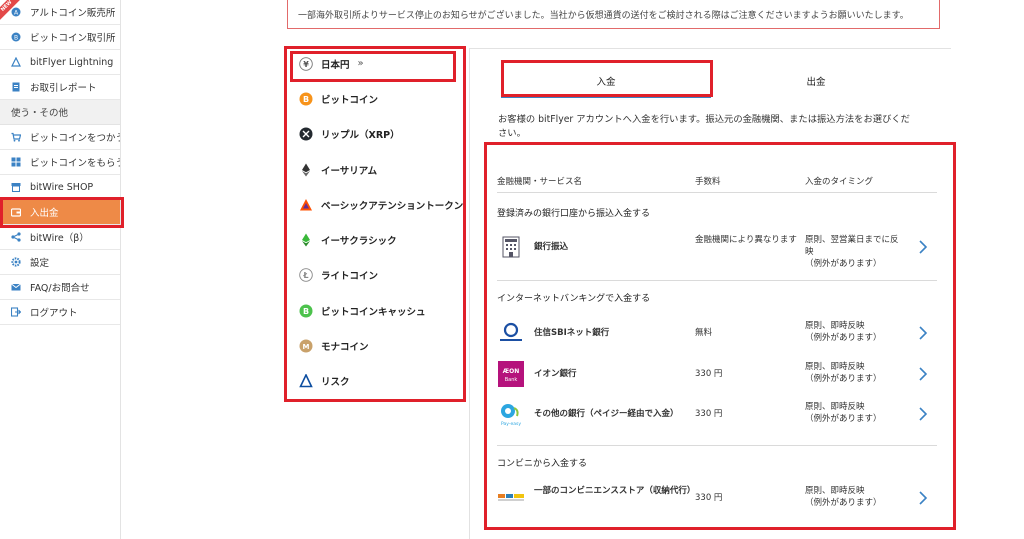 The width and height of the screenshot is (1024, 539). What do you see at coordinates (574, 214) in the screenshot?
I see `section-title-registered-bank: 登録済みの銀行口座から振込入金する` at bounding box center [574, 214].